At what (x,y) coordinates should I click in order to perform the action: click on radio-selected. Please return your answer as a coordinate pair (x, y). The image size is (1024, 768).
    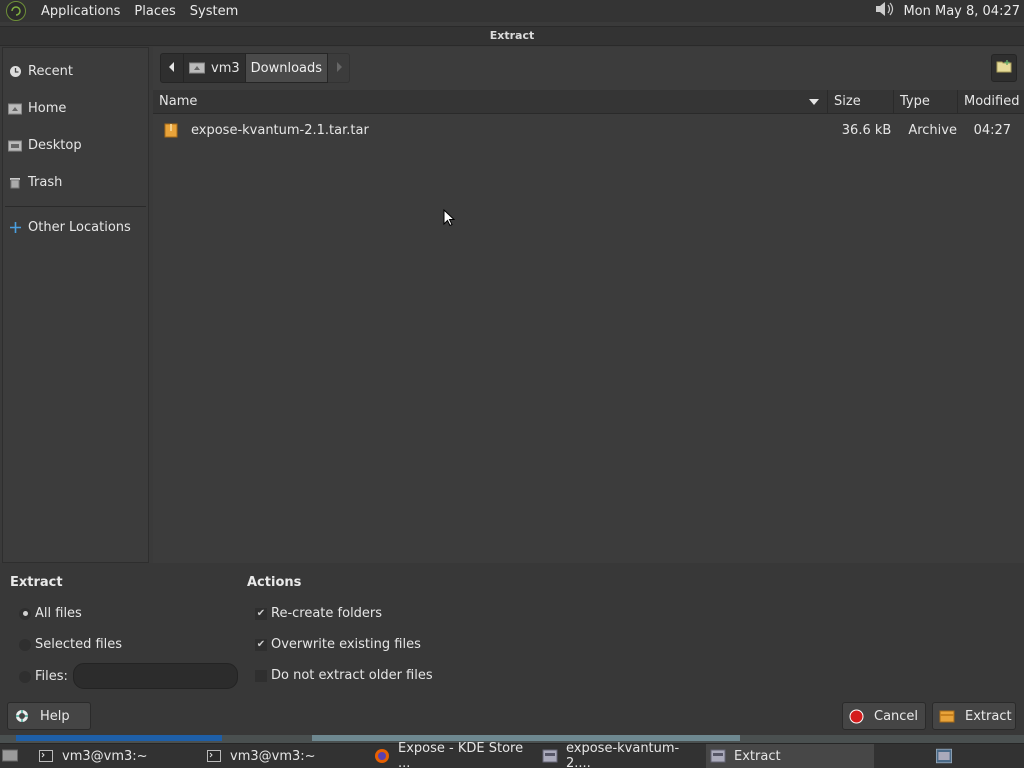
    Looking at the image, I should click on (25, 613).